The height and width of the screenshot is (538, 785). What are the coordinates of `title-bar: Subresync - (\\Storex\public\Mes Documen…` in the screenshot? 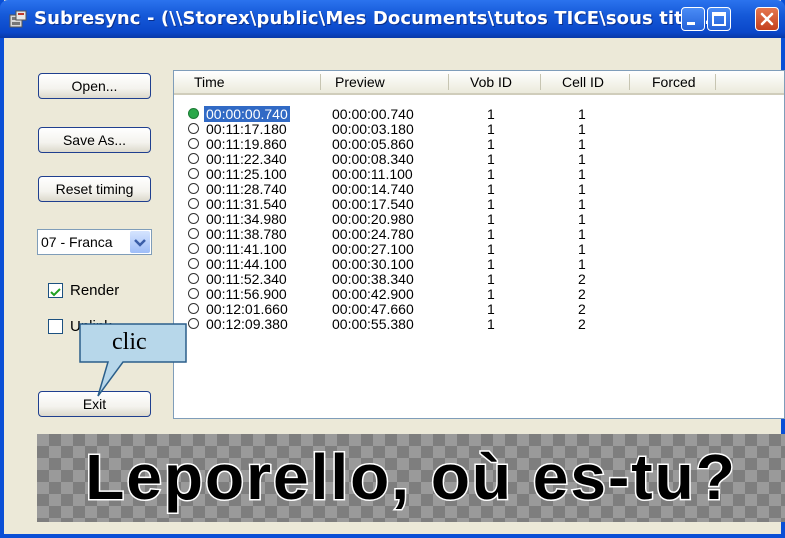 It's located at (392, 19).